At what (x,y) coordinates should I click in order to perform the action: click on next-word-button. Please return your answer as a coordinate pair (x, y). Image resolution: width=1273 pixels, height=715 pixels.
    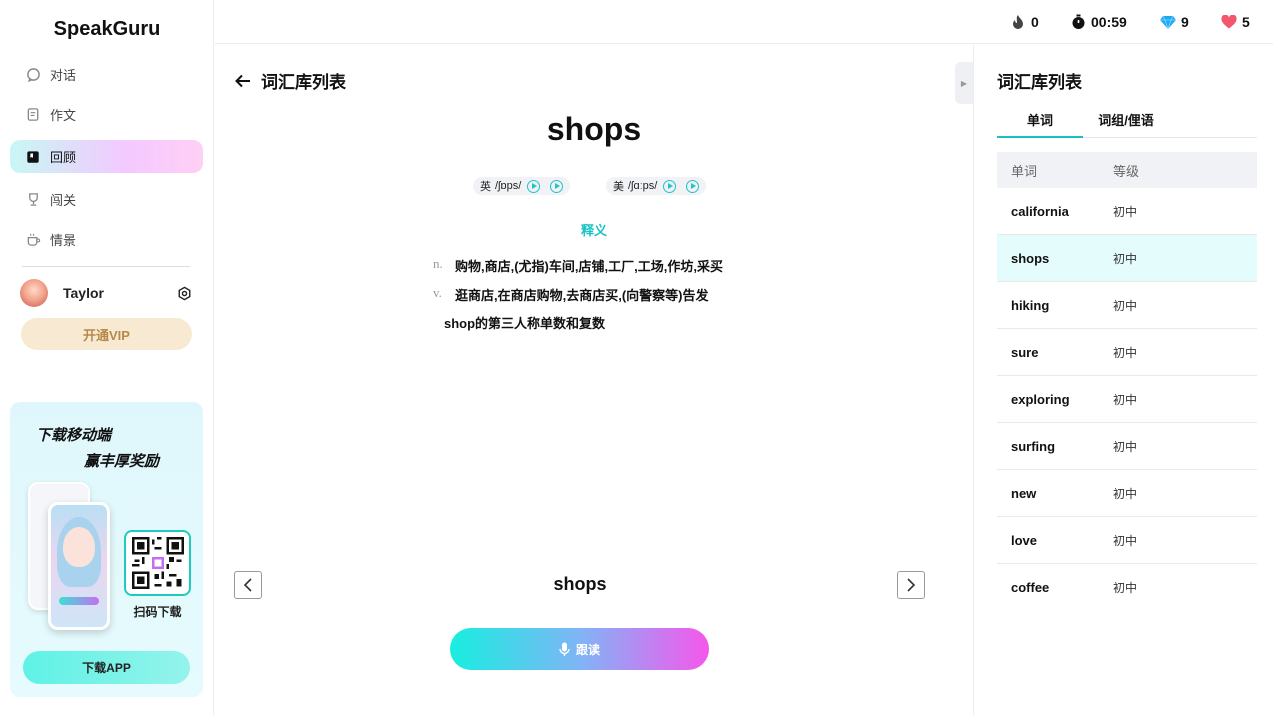
    Looking at the image, I should click on (911, 585).